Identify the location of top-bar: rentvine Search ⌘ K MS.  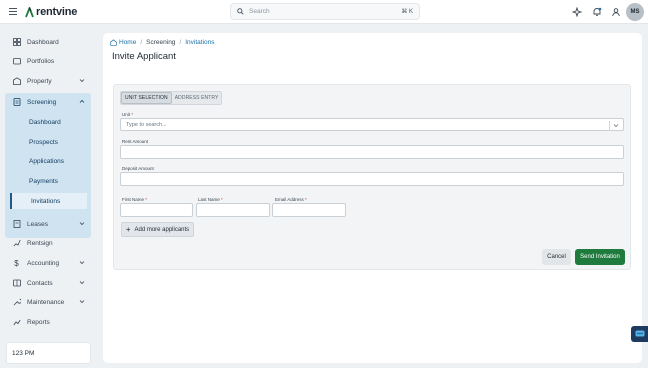
(324, 12).